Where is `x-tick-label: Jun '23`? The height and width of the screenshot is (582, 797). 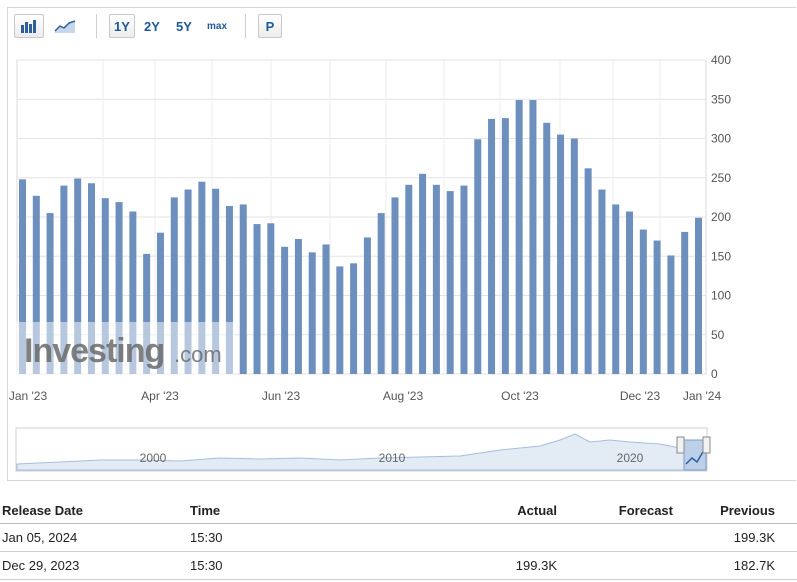 x-tick-label: Jun '23 is located at coordinates (281, 396).